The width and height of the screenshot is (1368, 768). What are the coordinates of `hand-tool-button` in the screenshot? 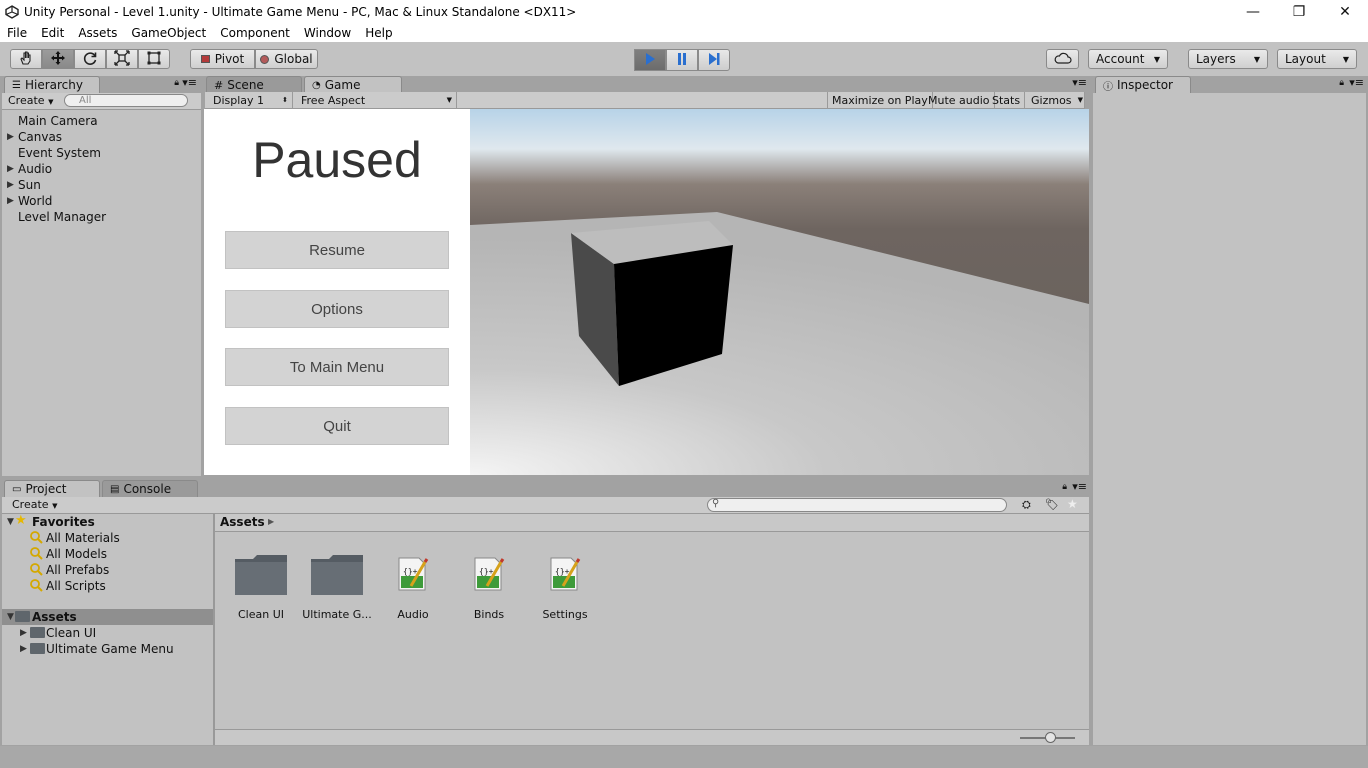 It's located at (26, 59).